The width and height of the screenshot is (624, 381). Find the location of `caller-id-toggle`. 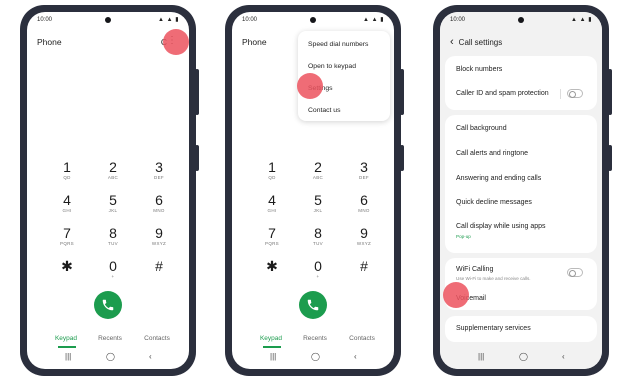

caller-id-toggle is located at coordinates (575, 93).